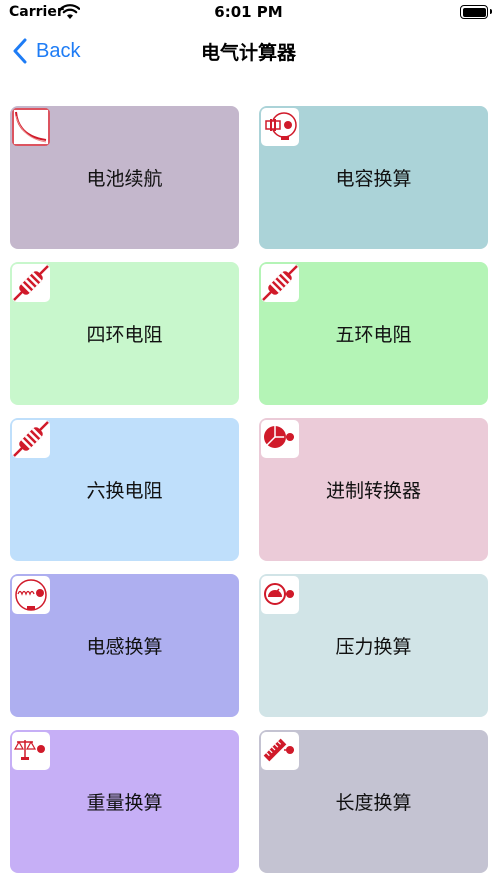 This screenshot has height=883, width=497. Describe the element at coordinates (280, 439) in the screenshot. I see `number-base-icon` at that location.